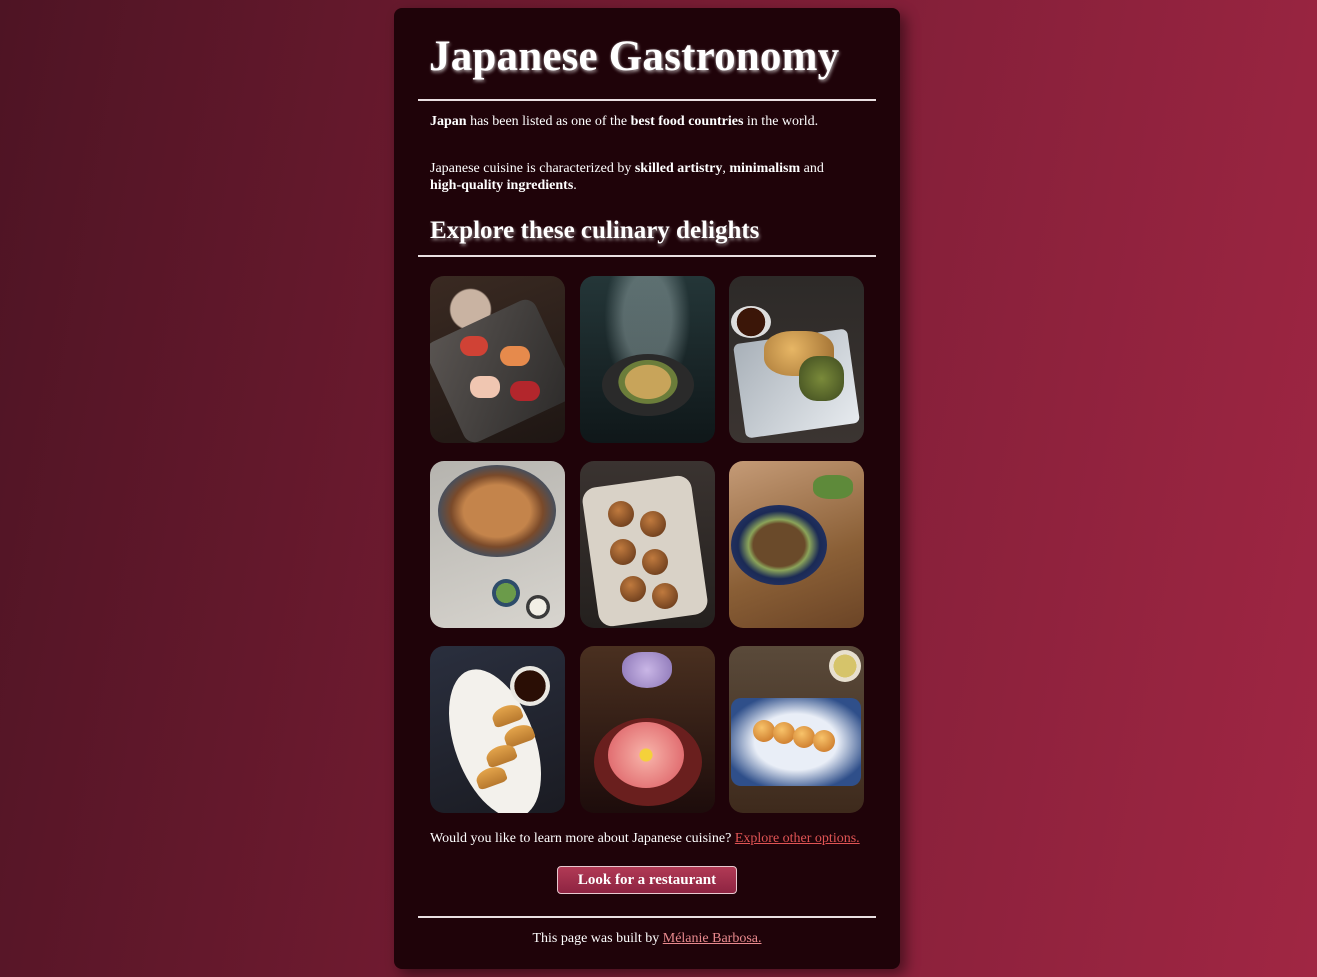  Describe the element at coordinates (712, 938) in the screenshot. I see `author-link: Mélanie Barbosa.` at that location.